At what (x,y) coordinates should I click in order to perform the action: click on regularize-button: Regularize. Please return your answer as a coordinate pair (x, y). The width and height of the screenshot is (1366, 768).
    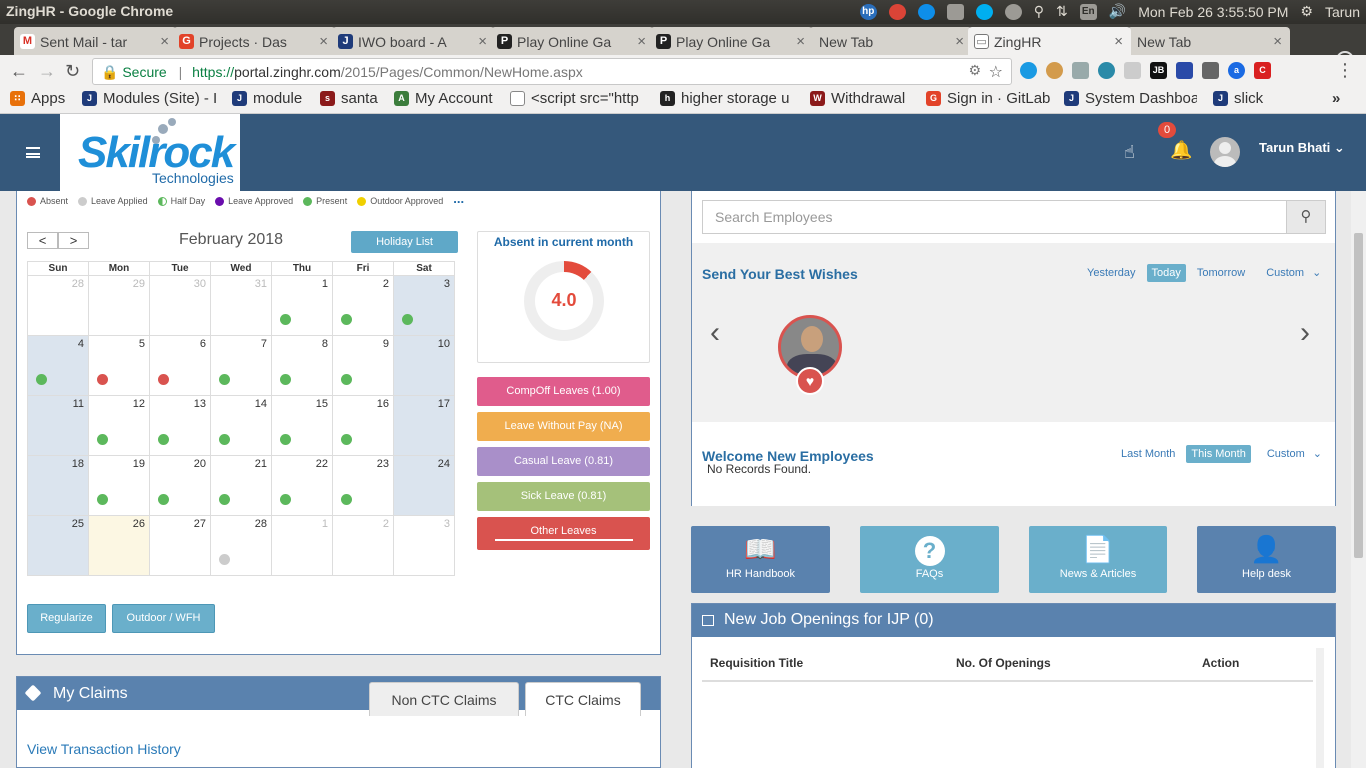
    Looking at the image, I should click on (66, 618).